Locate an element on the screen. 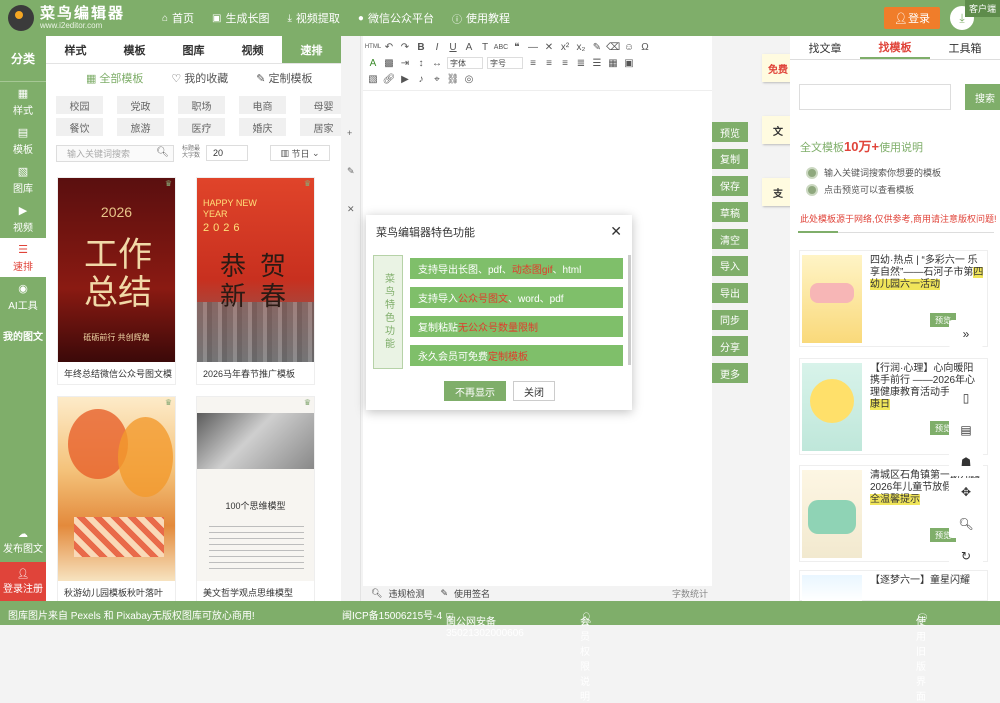 The height and width of the screenshot is (703, 1000). login-button: 👤︎ 登录 is located at coordinates (912, 18).